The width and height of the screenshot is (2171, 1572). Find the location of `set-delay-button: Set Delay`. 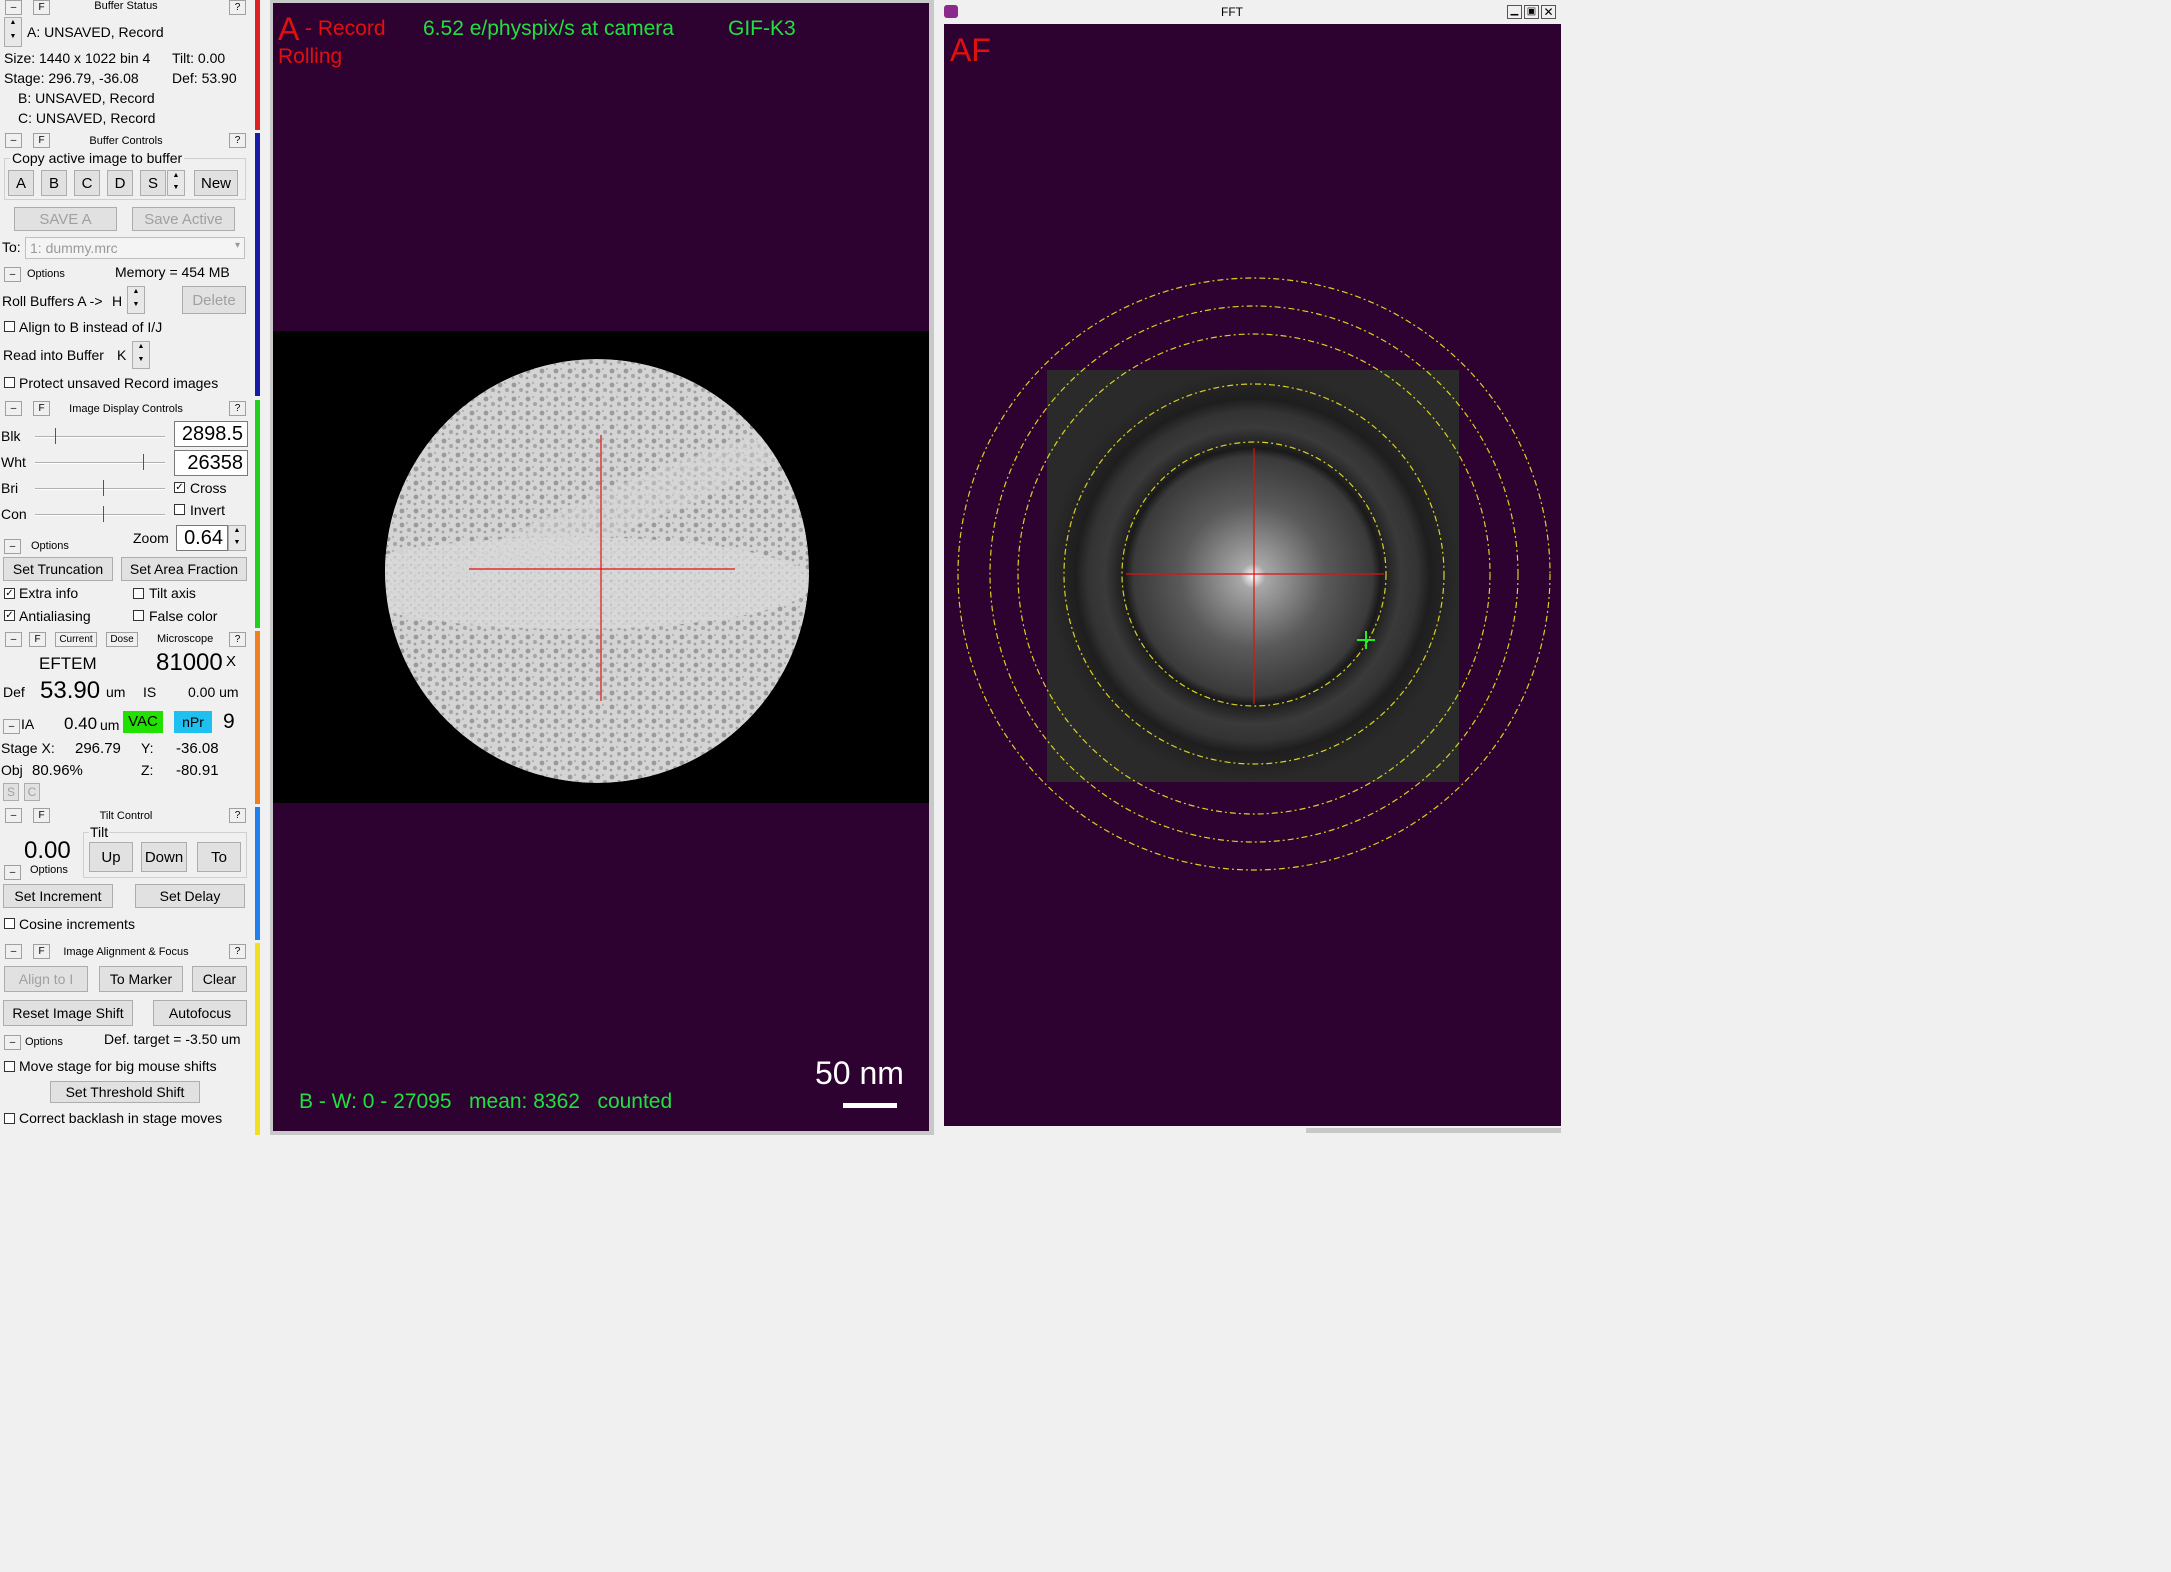

set-delay-button: Set Delay is located at coordinates (190, 896).